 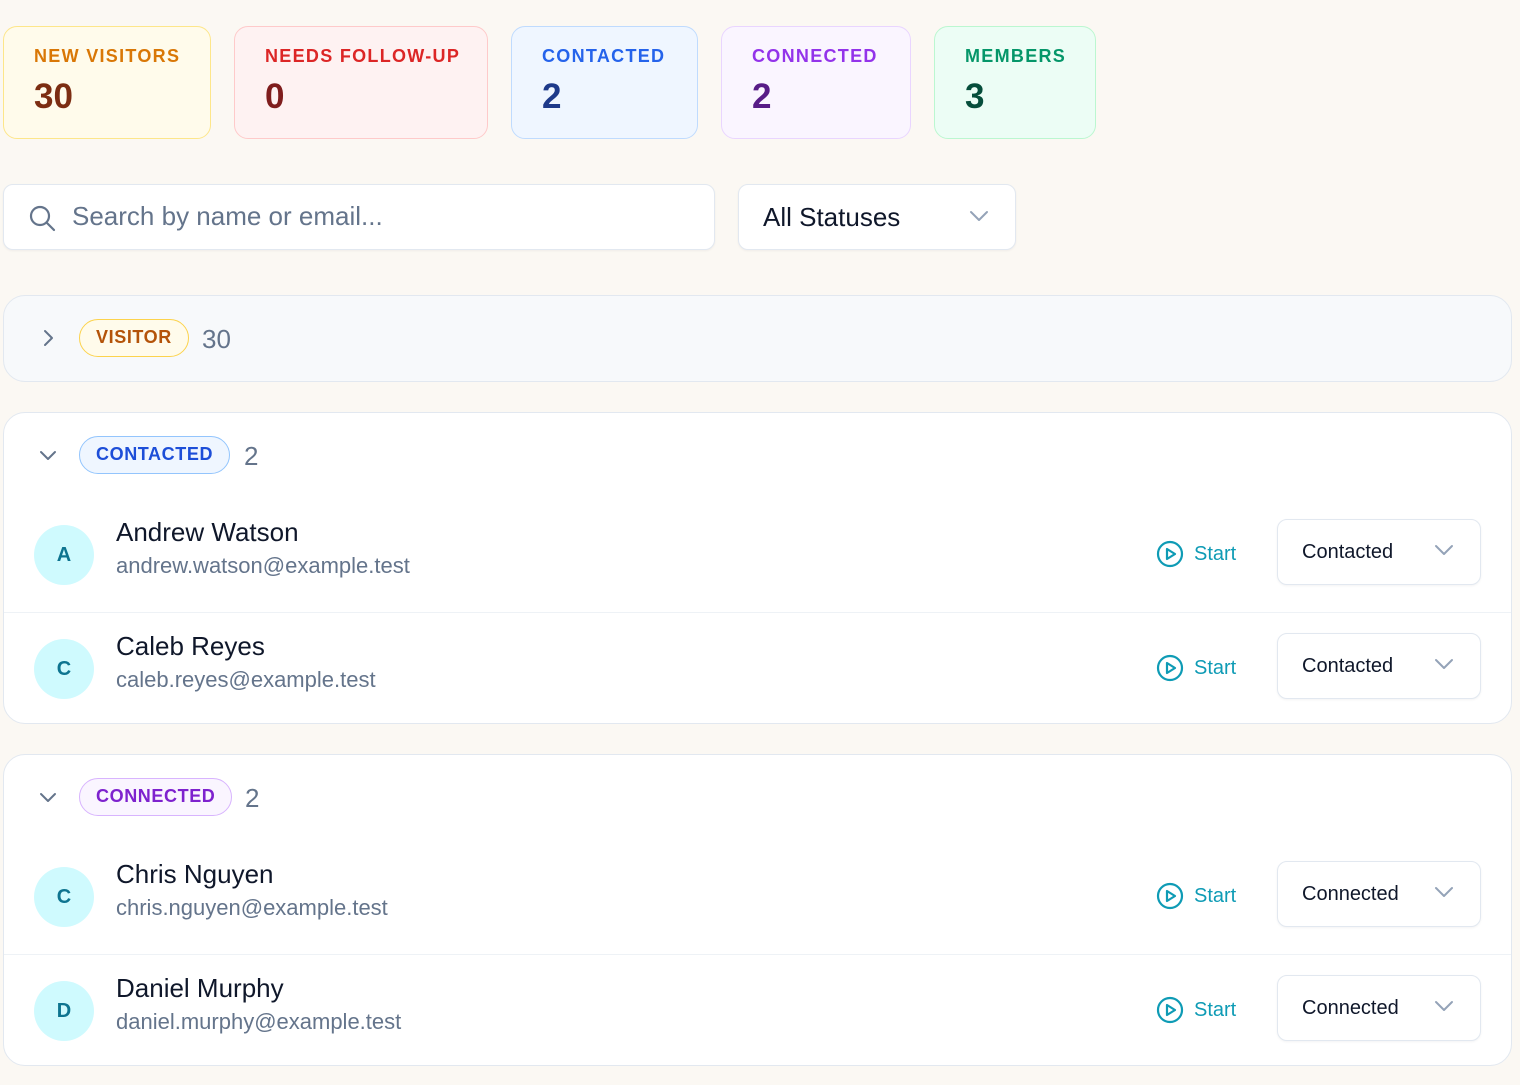 What do you see at coordinates (42, 220) in the screenshot?
I see `search-icon` at bounding box center [42, 220].